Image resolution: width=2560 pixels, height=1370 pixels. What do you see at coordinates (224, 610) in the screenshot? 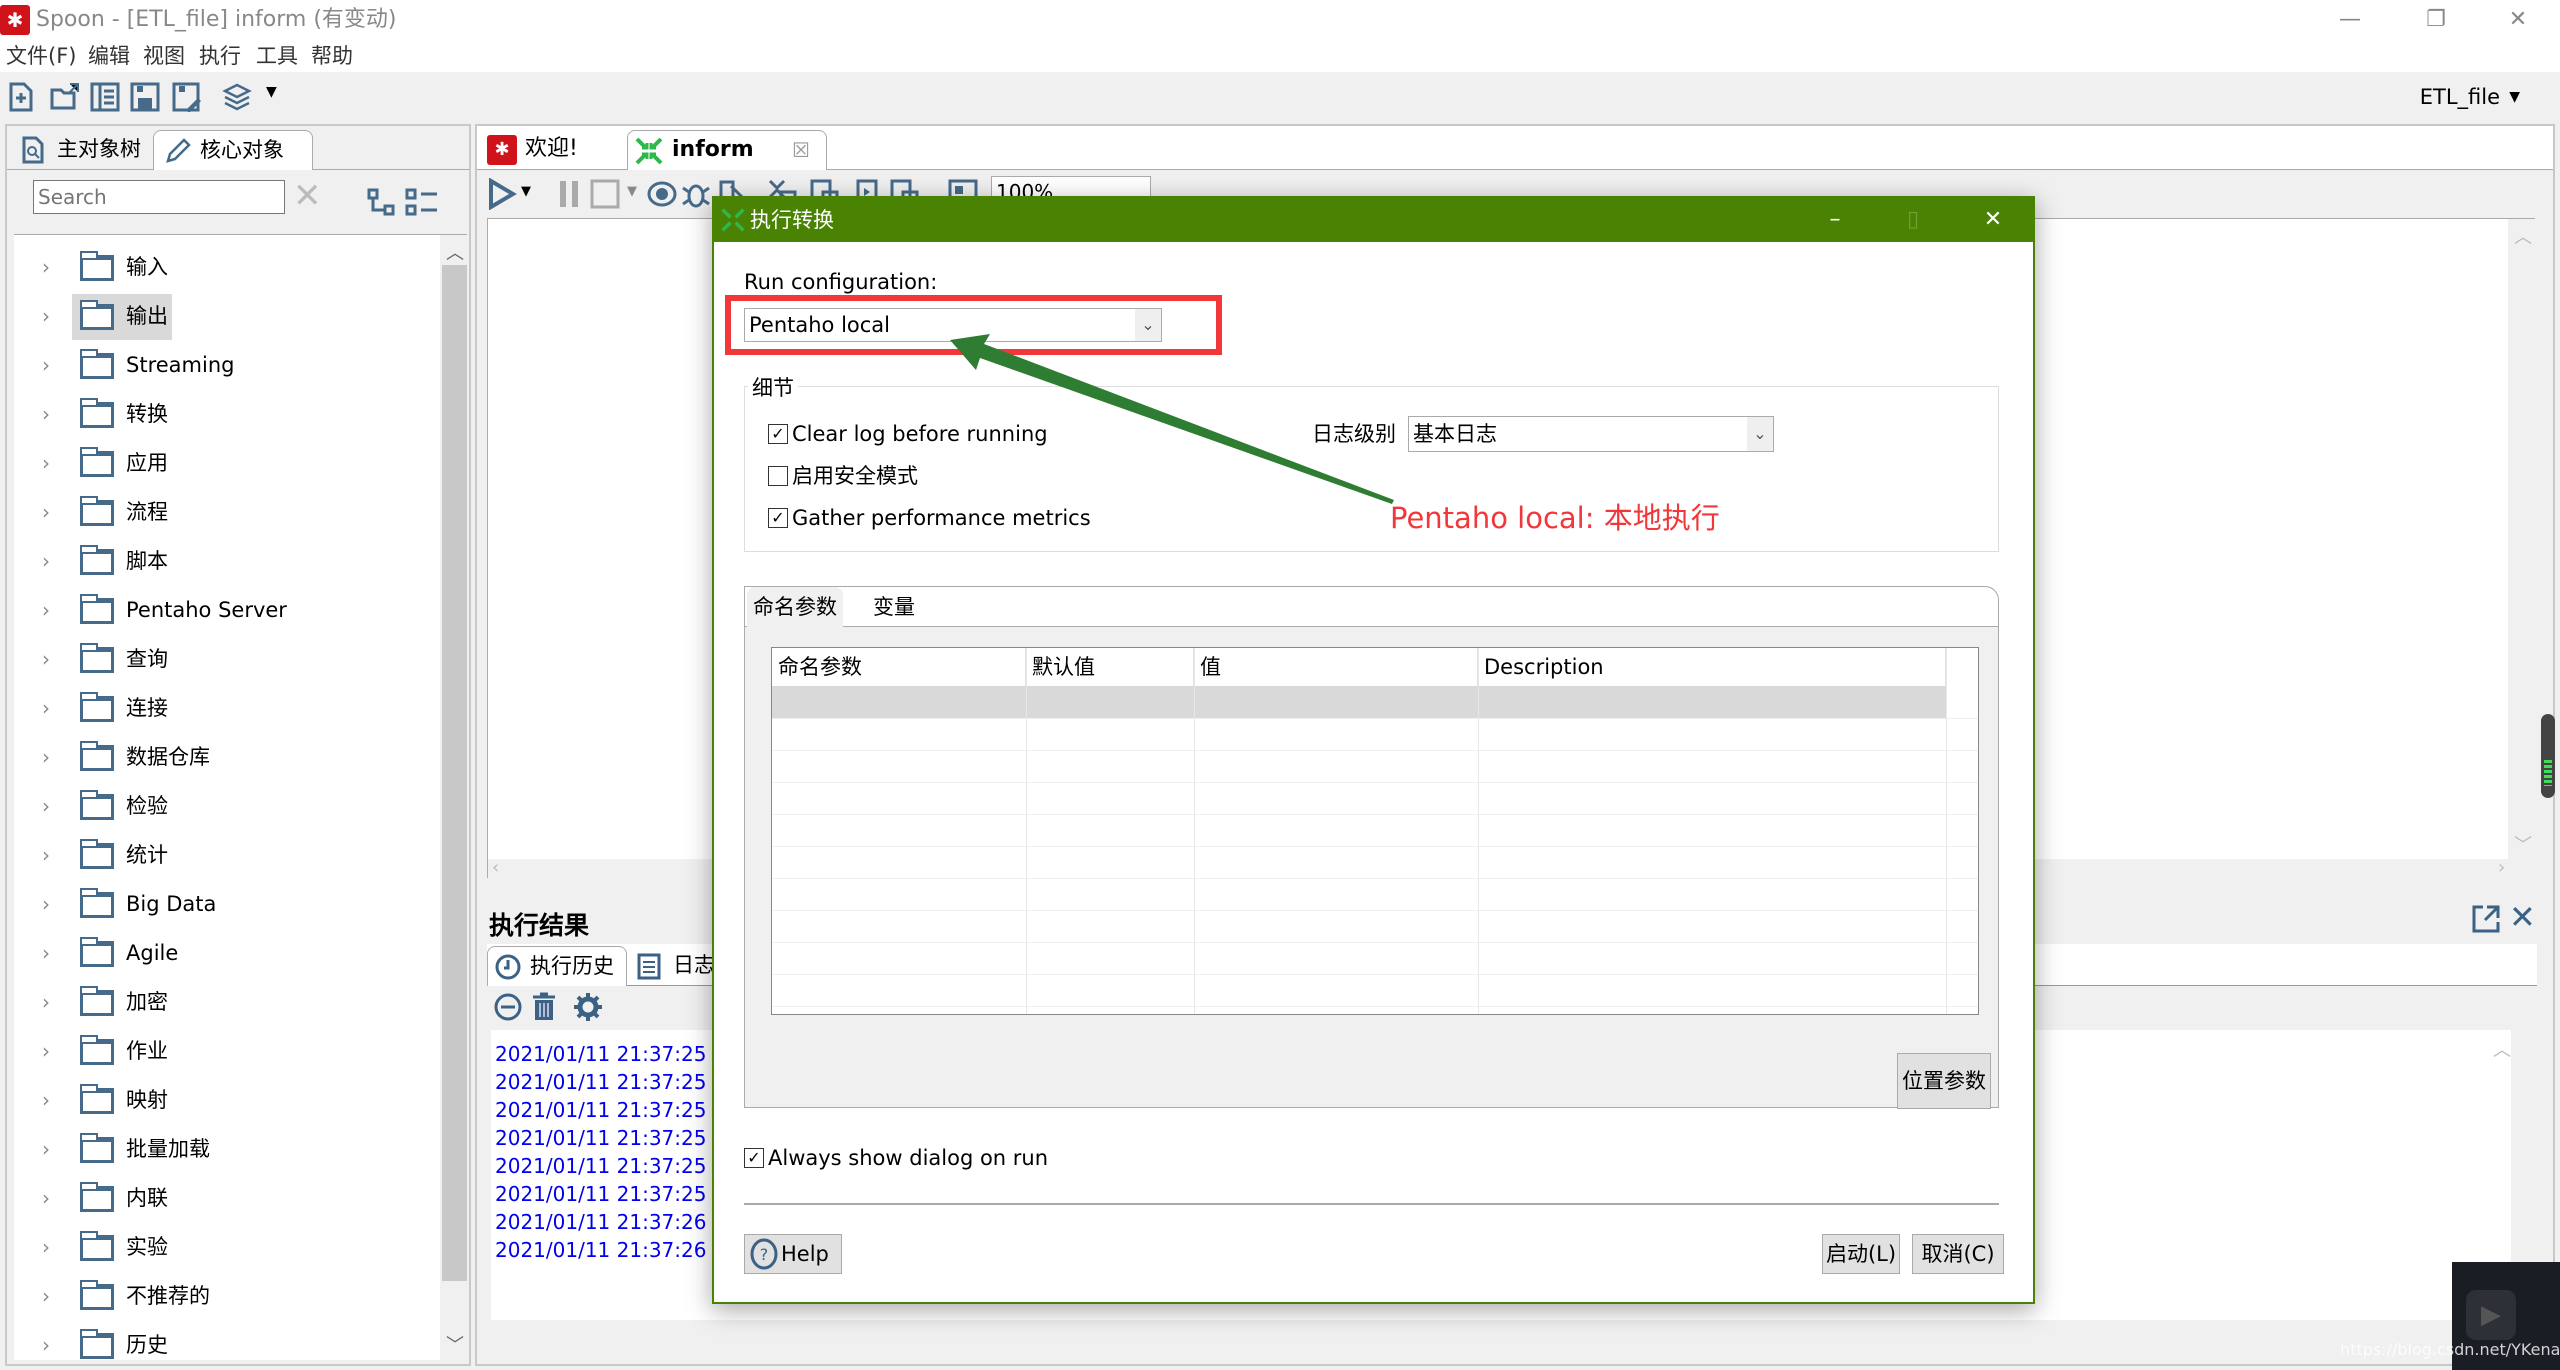
I see `tree-item: › Pentaho Server` at bounding box center [224, 610].